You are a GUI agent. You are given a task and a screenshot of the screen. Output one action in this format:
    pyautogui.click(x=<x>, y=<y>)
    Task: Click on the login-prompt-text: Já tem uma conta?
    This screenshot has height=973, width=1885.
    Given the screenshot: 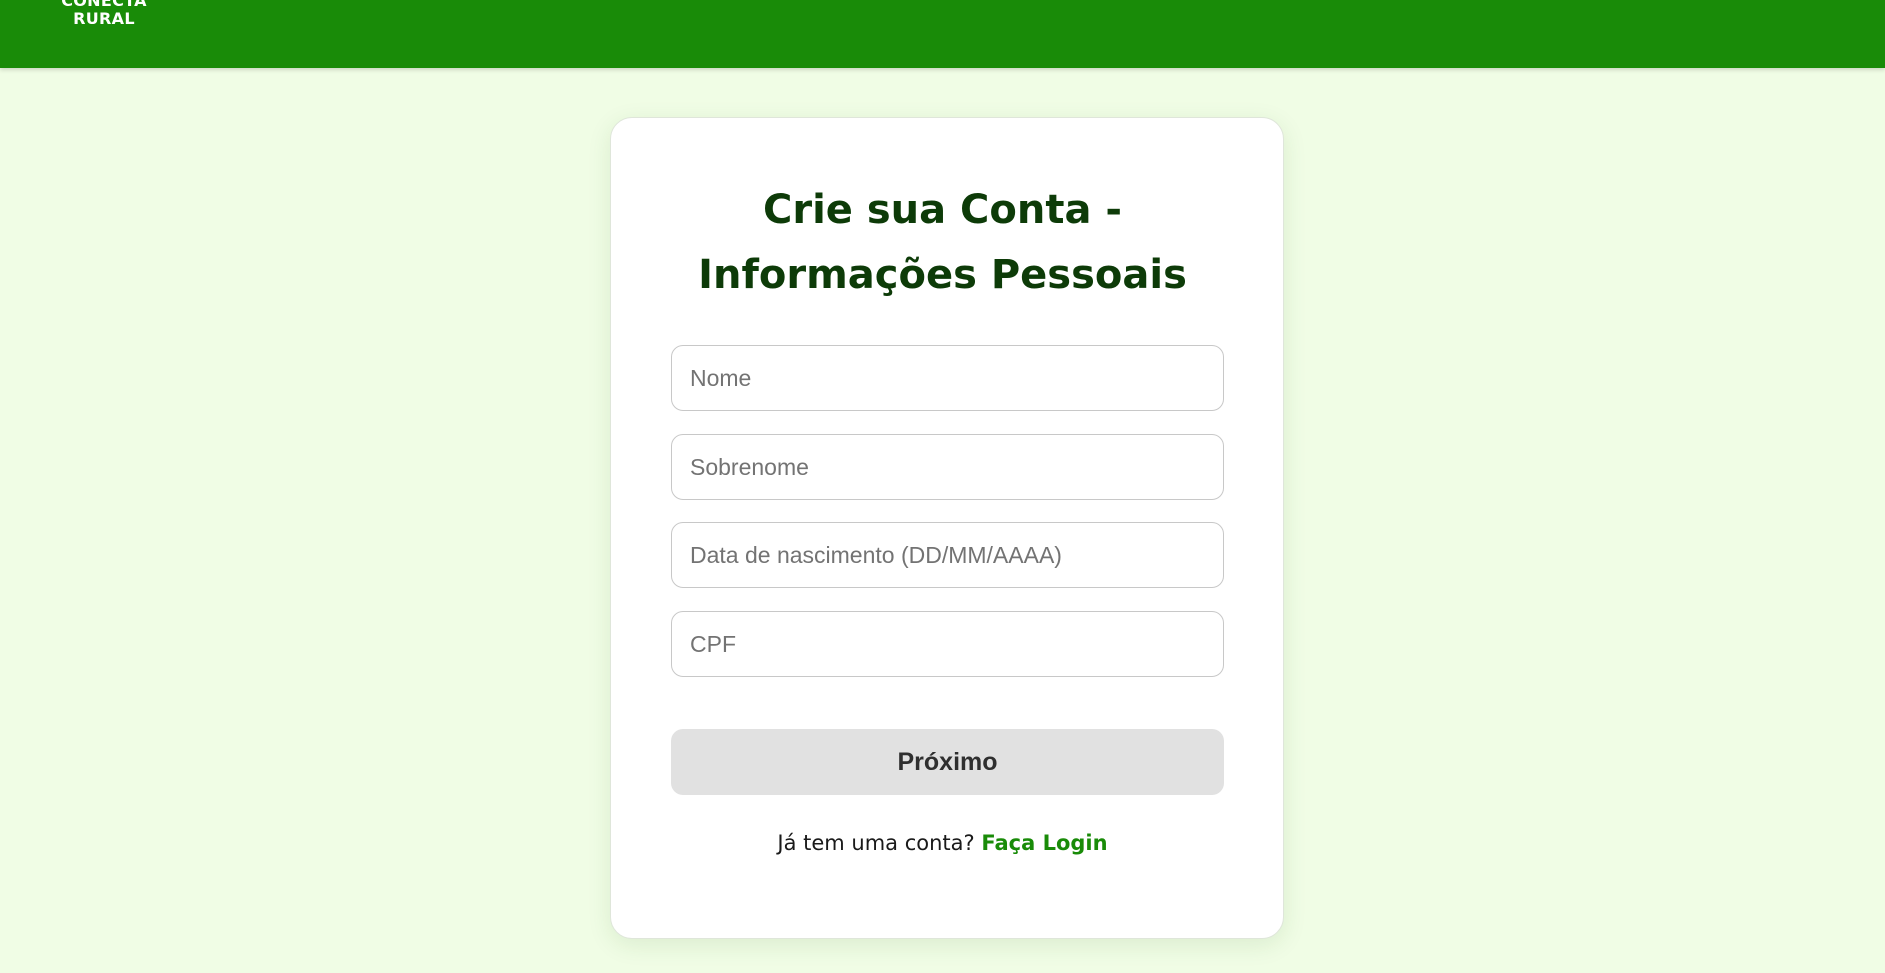 What is the action you would take?
    pyautogui.click(x=876, y=843)
    